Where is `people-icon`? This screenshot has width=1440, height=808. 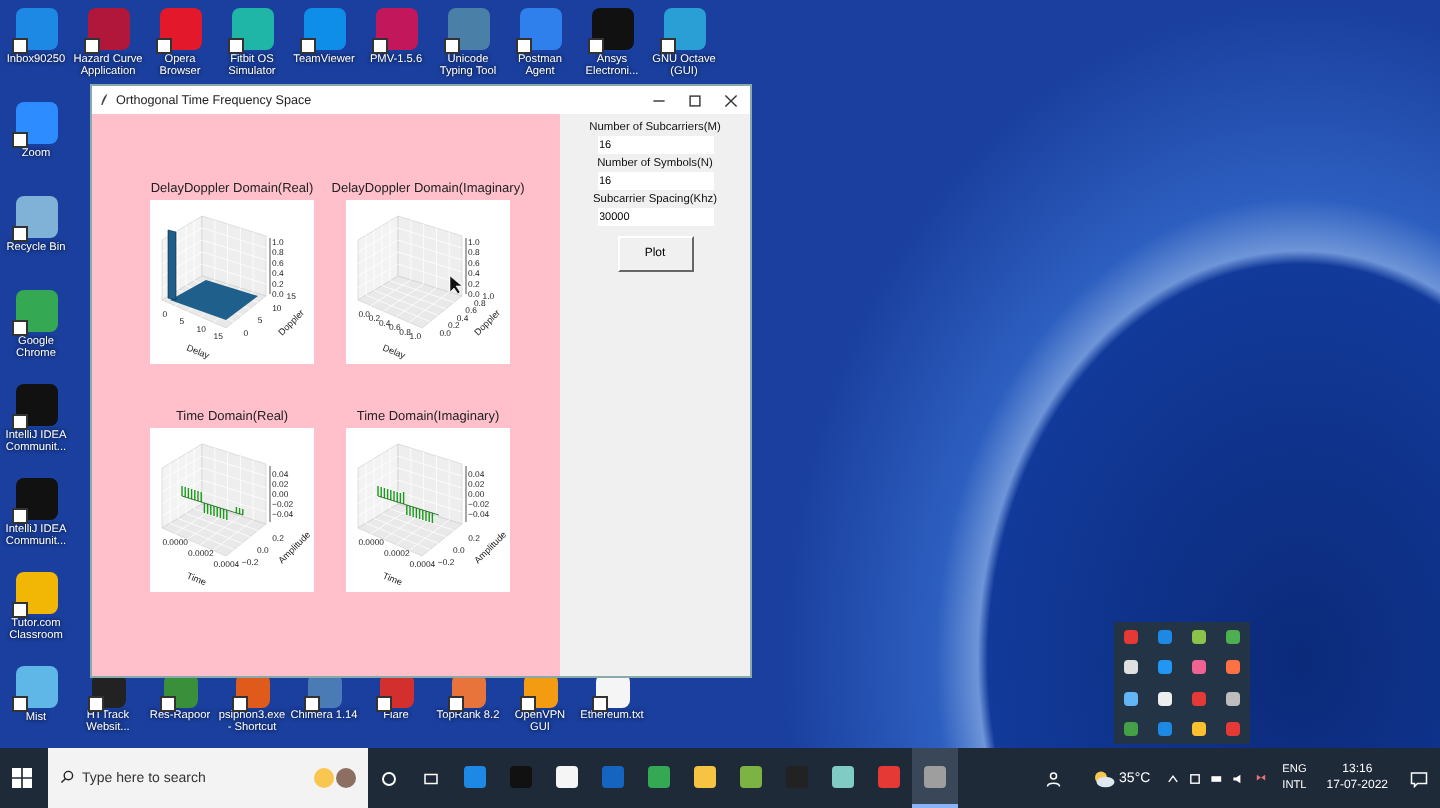
people-icon is located at coordinates (1054, 778).